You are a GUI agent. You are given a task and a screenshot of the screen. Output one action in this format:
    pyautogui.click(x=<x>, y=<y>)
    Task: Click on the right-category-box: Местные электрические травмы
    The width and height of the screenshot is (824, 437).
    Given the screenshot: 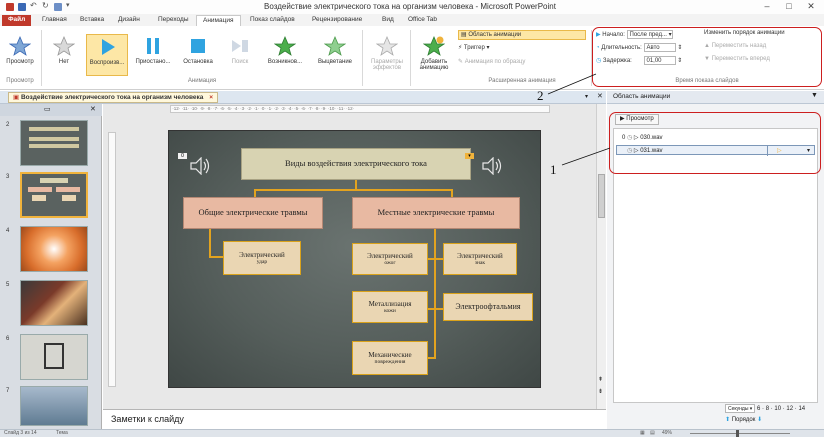 What is the action you would take?
    pyautogui.click(x=436, y=213)
    